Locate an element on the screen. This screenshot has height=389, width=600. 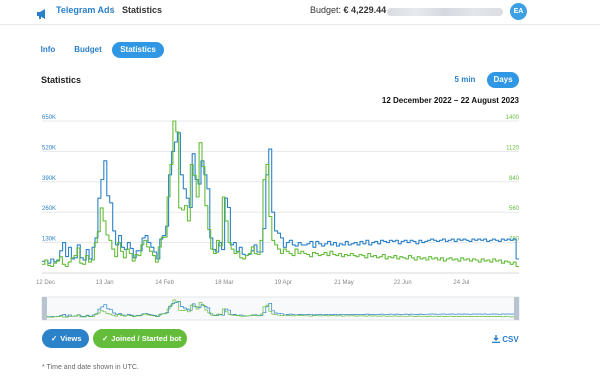
left-axis-tick-label: 260K is located at coordinates (49, 209).